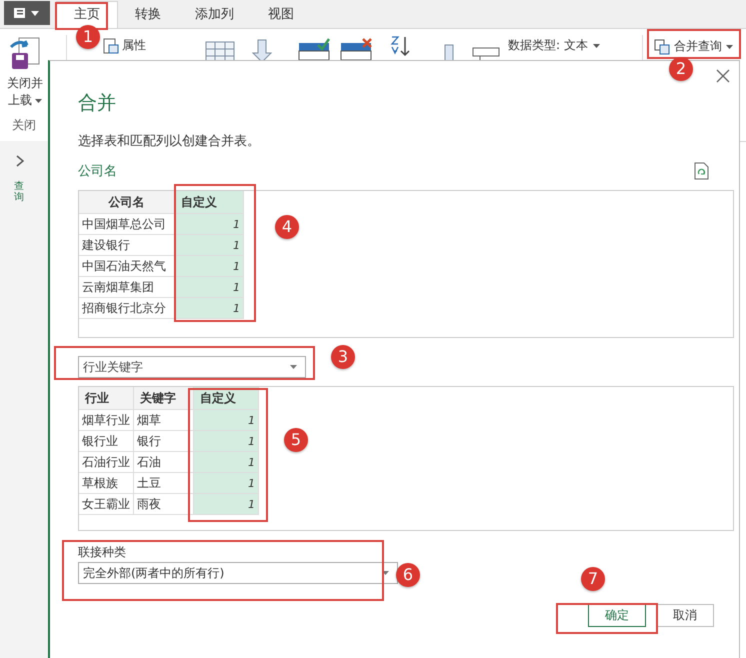 This screenshot has width=746, height=658. I want to click on join-kind-label: 联接种类, so click(102, 552).